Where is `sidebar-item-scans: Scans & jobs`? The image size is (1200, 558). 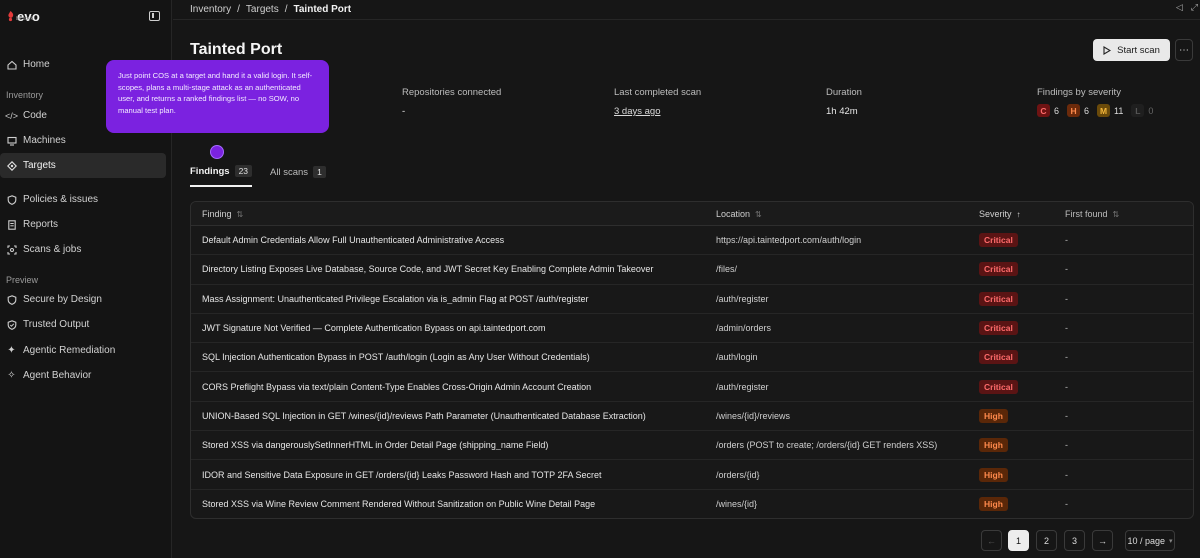
sidebar-item-scans: Scans & jobs is located at coordinates (83, 249).